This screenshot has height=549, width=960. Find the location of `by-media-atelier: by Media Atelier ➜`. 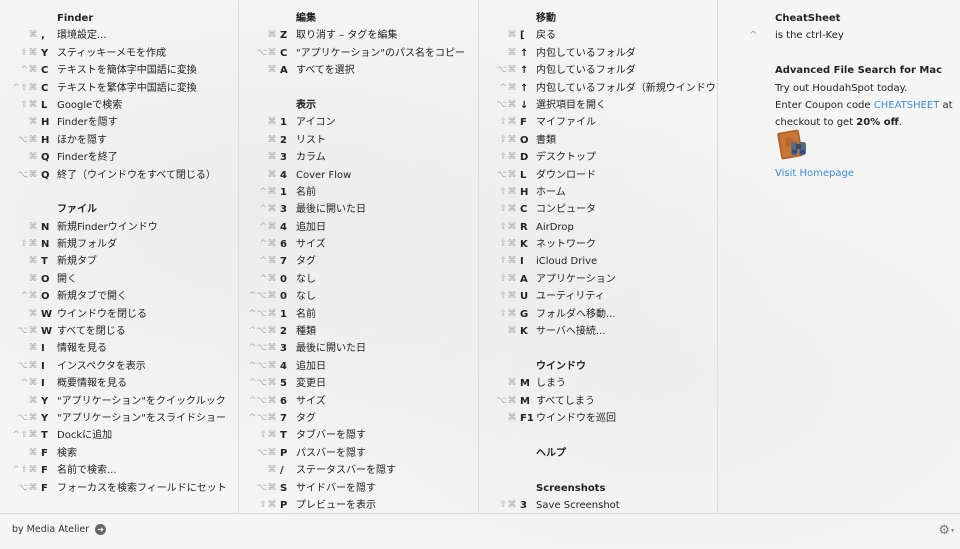

by-media-atelier: by Media Atelier ➜ is located at coordinates (59, 529).